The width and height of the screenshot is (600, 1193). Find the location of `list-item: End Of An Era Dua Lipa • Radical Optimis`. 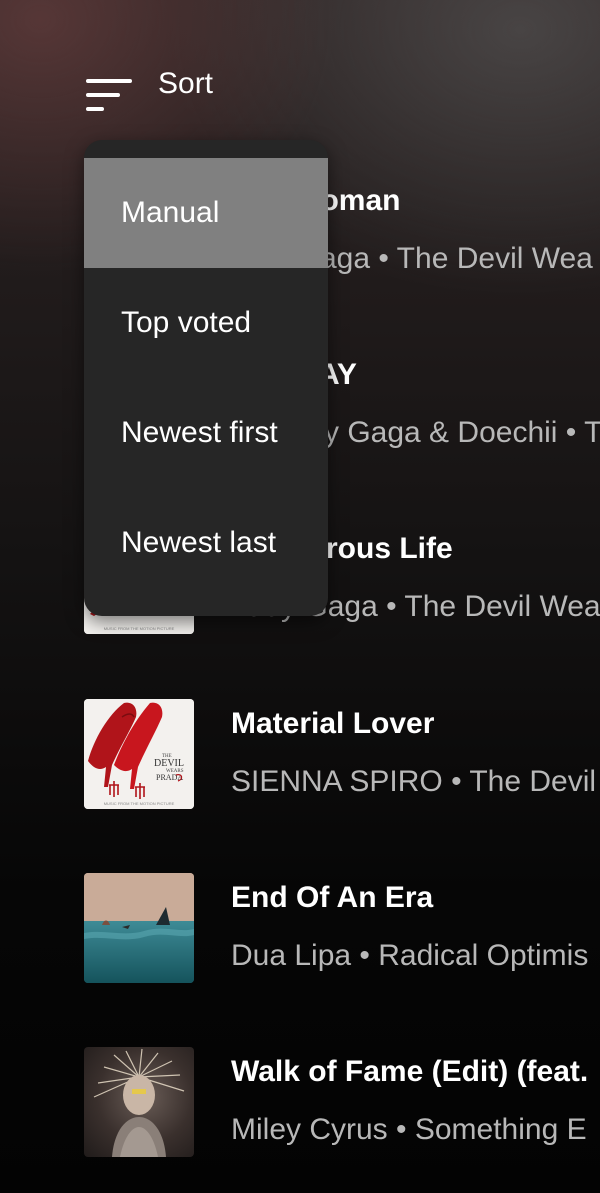

list-item: End Of An Era Dua Lipa • Radical Optimis is located at coordinates (300, 933).